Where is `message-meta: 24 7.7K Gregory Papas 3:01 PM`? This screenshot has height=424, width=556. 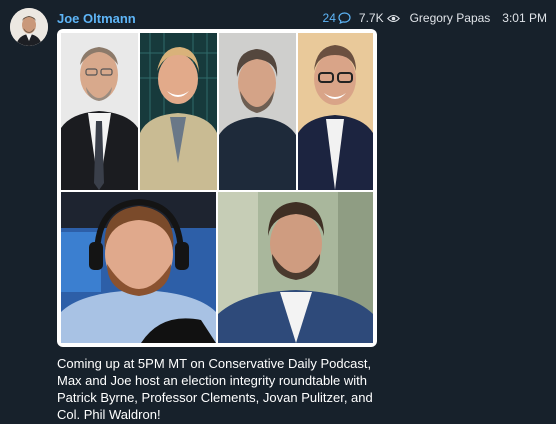
message-meta: 24 7.7K Gregory Papas 3:01 PM is located at coordinates (437, 18).